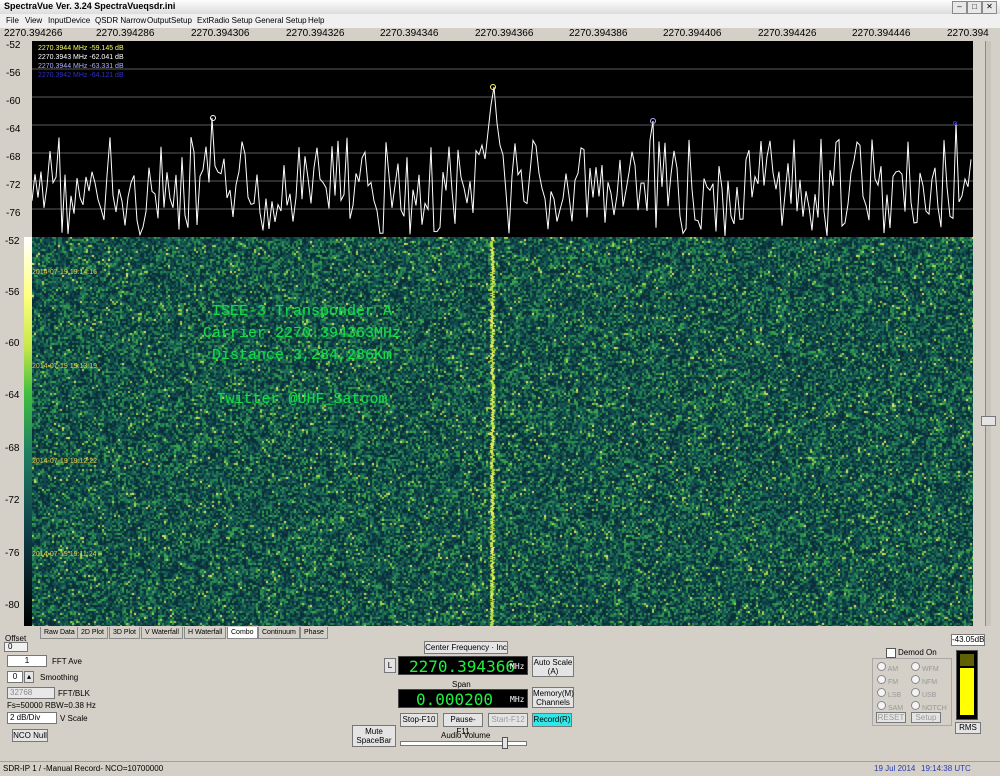  What do you see at coordinates (959, 7) in the screenshot?
I see `minimize-button: –` at bounding box center [959, 7].